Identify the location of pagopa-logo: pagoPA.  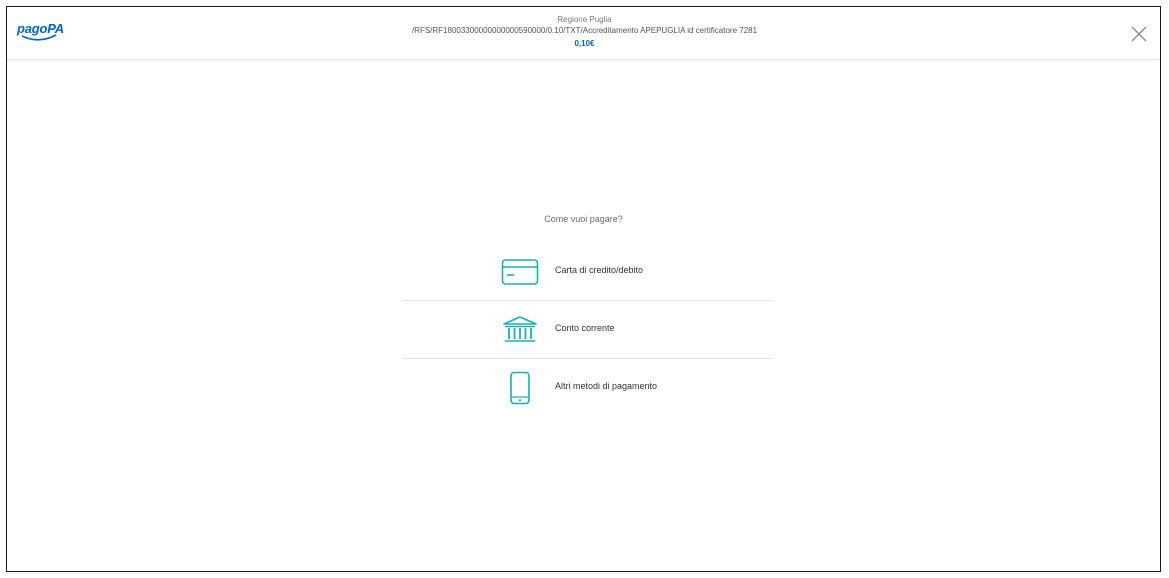
(40, 37).